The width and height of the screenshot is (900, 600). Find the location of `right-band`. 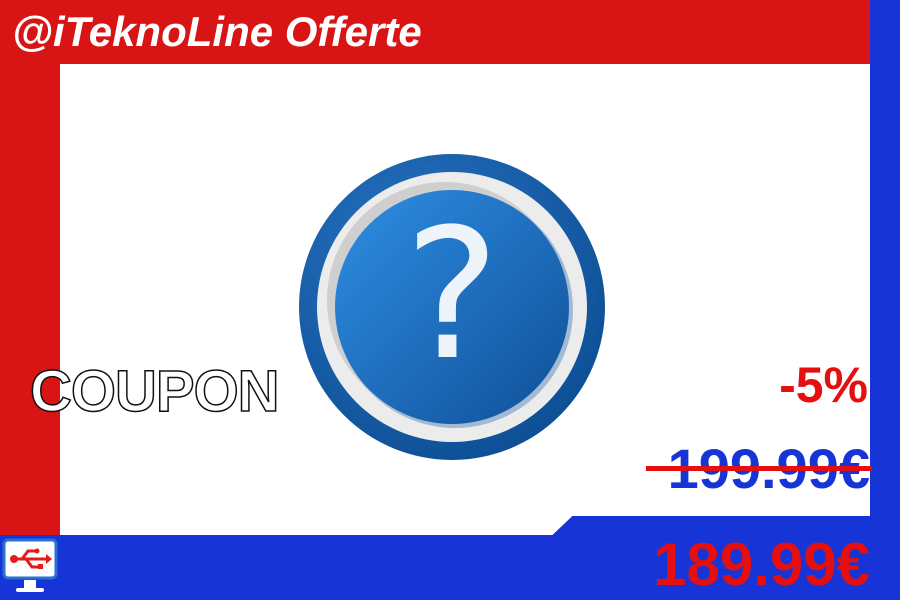

right-band is located at coordinates (885, 300).